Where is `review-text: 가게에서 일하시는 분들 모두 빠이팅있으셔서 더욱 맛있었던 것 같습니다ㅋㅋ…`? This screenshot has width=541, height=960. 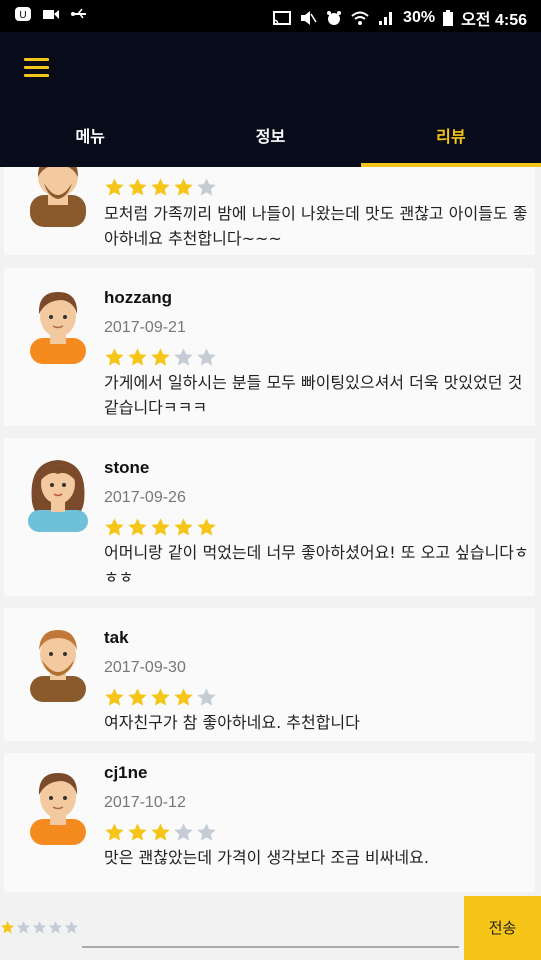 review-text: 가게에서 일하시는 분들 모두 빠이팅있으셔서 더욱 맛있었던 것 같습니다ㅋㅋ… is located at coordinates (313, 395).